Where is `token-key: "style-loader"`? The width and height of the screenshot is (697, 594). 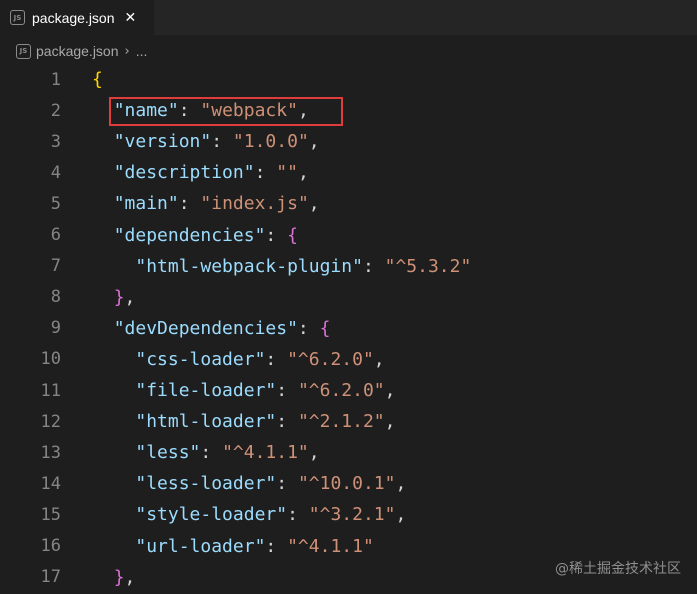 token-key: "style-loader" is located at coordinates (211, 515).